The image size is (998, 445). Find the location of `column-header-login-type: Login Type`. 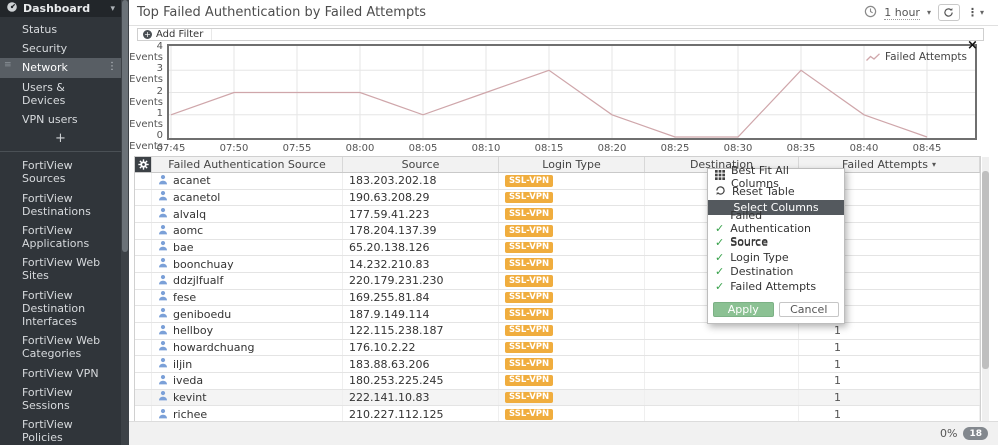

column-header-login-type: Login Type is located at coordinates (572, 164).